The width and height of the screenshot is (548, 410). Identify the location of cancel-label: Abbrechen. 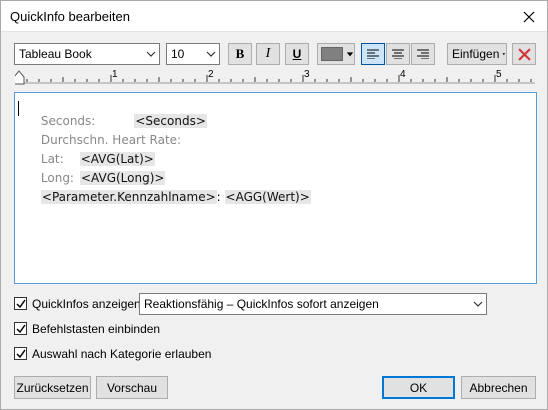
(498, 387).